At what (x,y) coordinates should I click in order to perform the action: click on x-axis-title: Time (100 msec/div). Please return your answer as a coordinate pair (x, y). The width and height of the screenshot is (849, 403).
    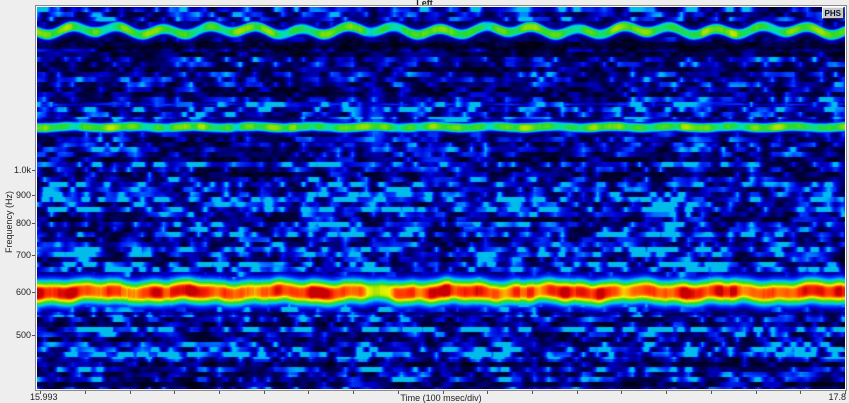
    Looking at the image, I should click on (441, 398).